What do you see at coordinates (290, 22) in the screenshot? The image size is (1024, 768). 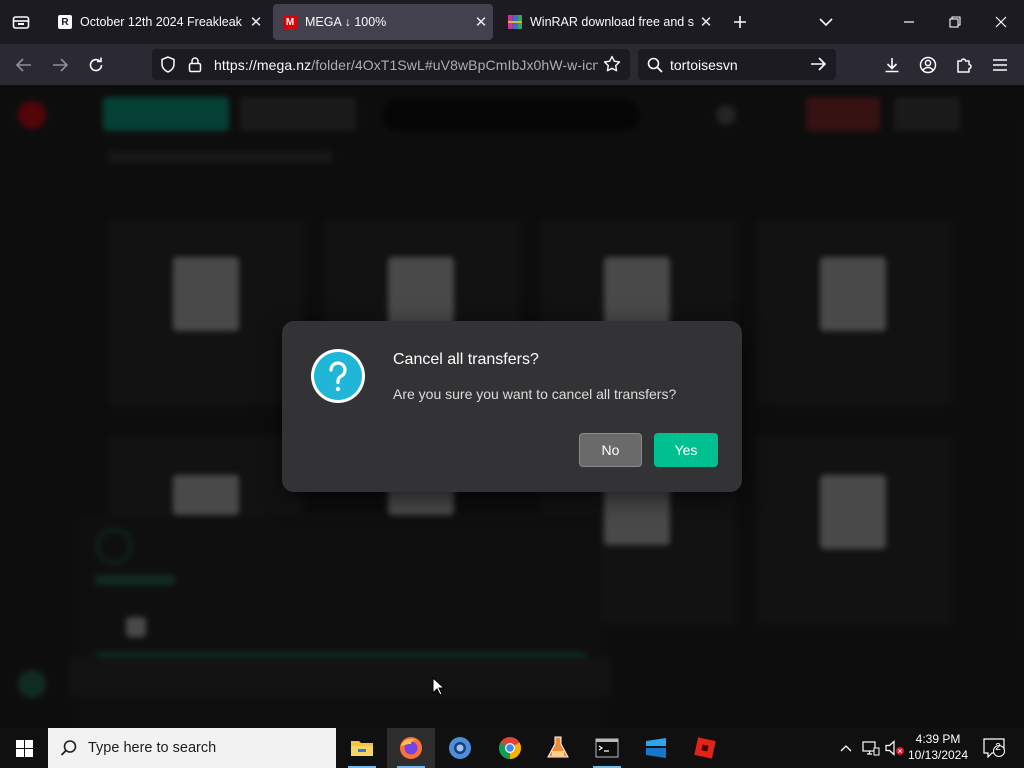 I see `mega-favicon-icon: M` at bounding box center [290, 22].